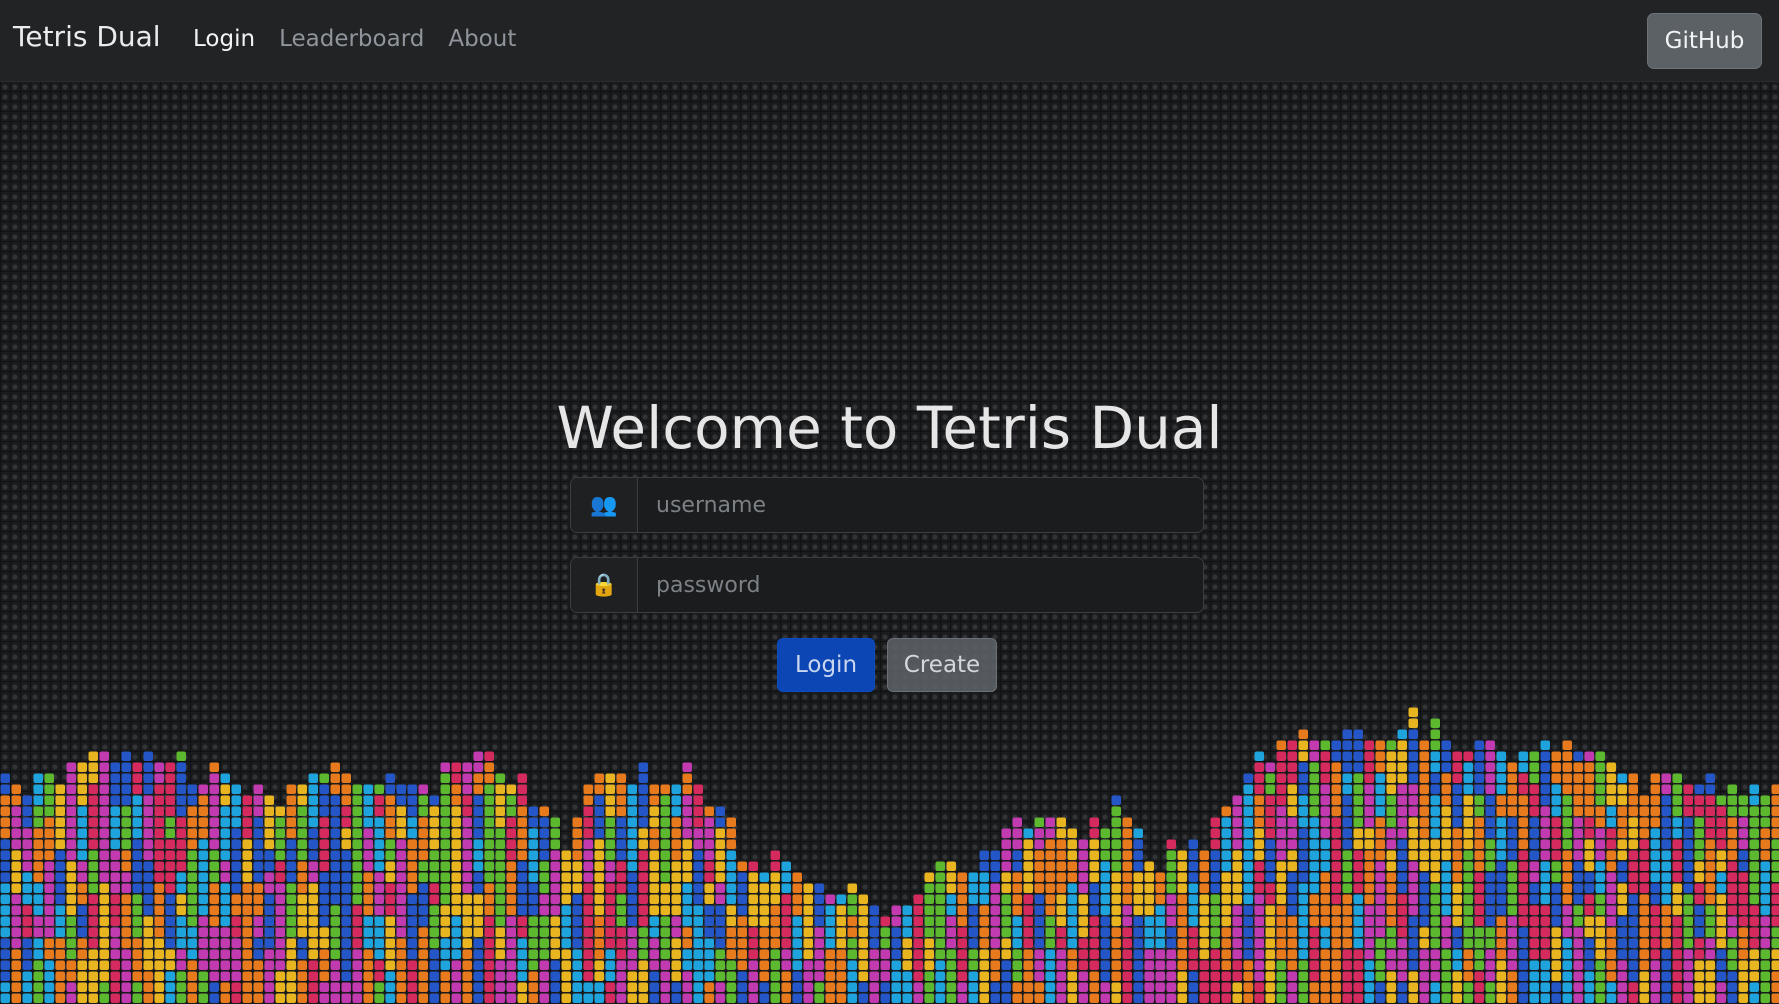  I want to click on create-button: Create, so click(942, 665).